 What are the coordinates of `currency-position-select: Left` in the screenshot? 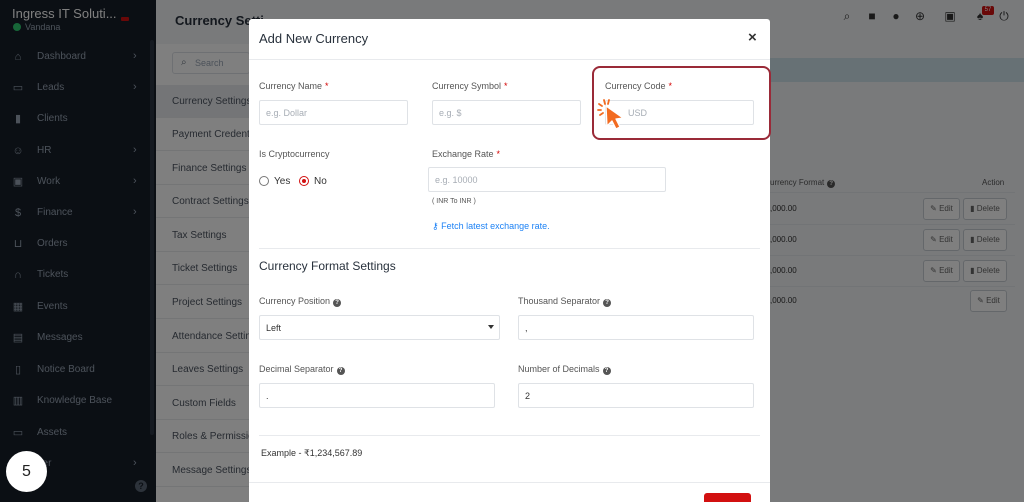 It's located at (379, 327).